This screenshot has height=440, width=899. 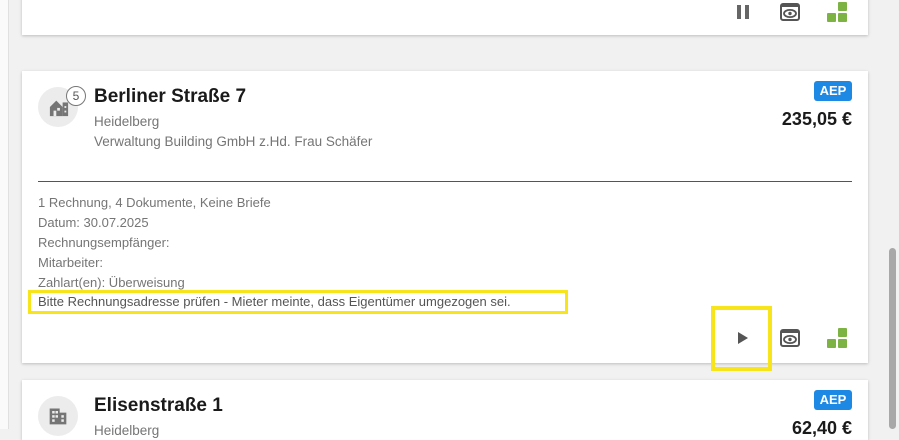 I want to click on info-summary: 1 Rechnung, 4 Dokumente, Keine Briefe, so click(x=154, y=202).